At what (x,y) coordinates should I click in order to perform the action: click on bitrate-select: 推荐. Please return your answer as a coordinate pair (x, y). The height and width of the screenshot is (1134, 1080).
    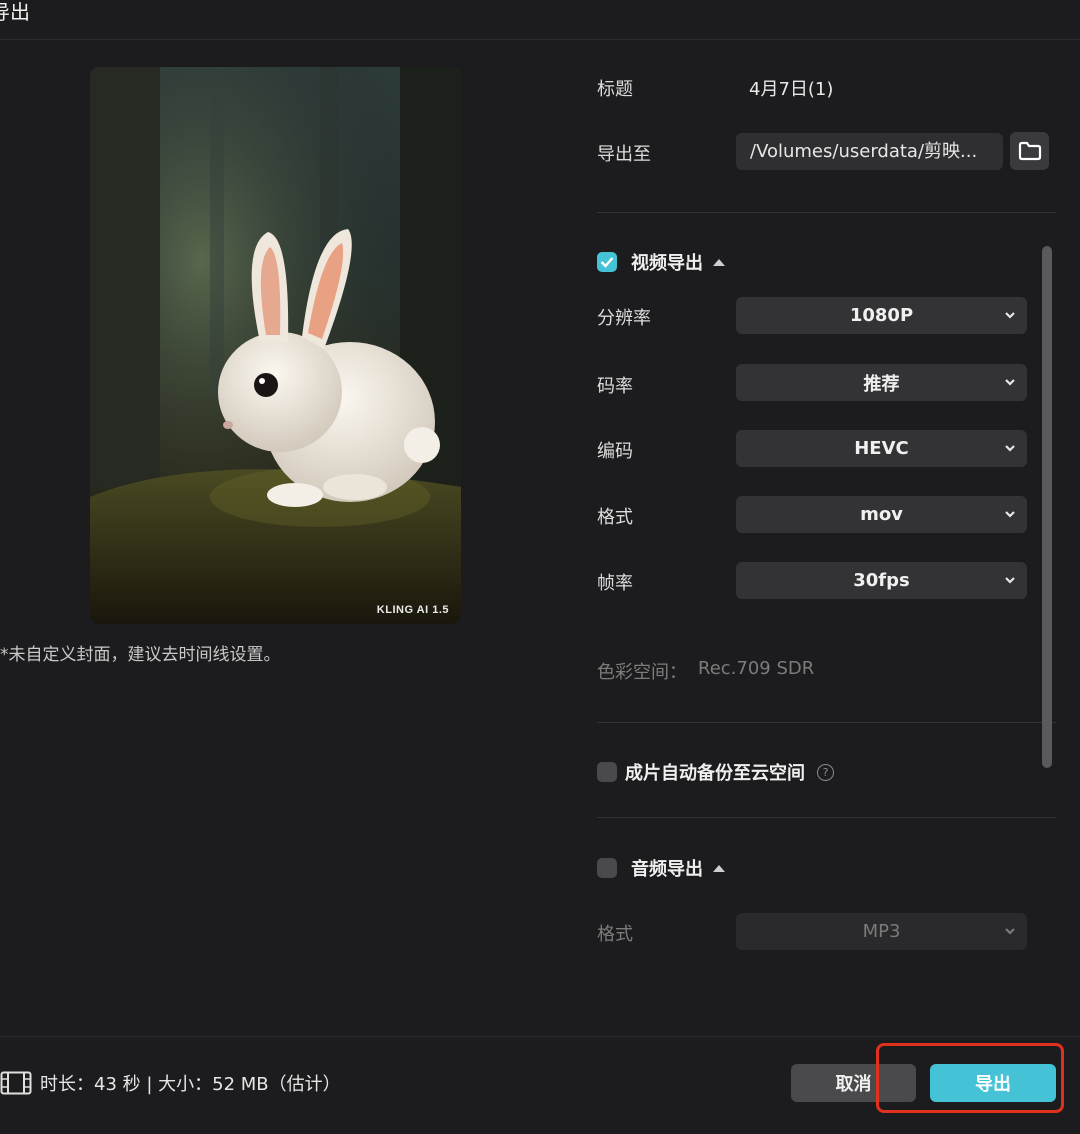
    Looking at the image, I should click on (881, 382).